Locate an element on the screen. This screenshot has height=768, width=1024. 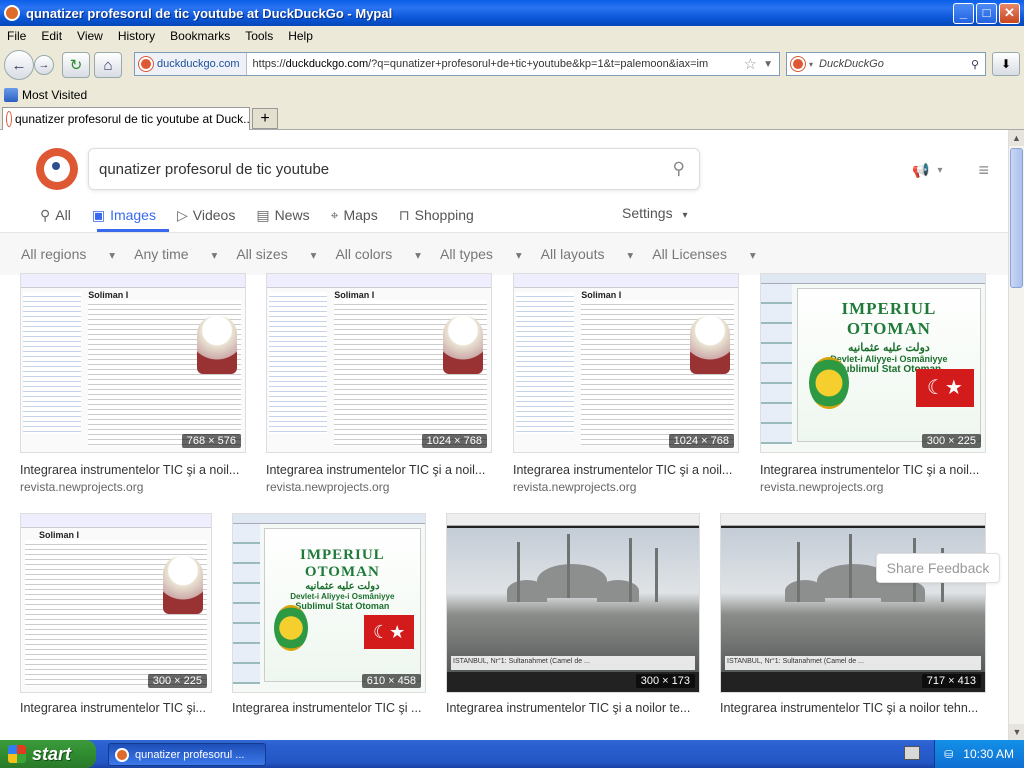
hamburger-menu-icon: ≡ is located at coordinates (983, 170).